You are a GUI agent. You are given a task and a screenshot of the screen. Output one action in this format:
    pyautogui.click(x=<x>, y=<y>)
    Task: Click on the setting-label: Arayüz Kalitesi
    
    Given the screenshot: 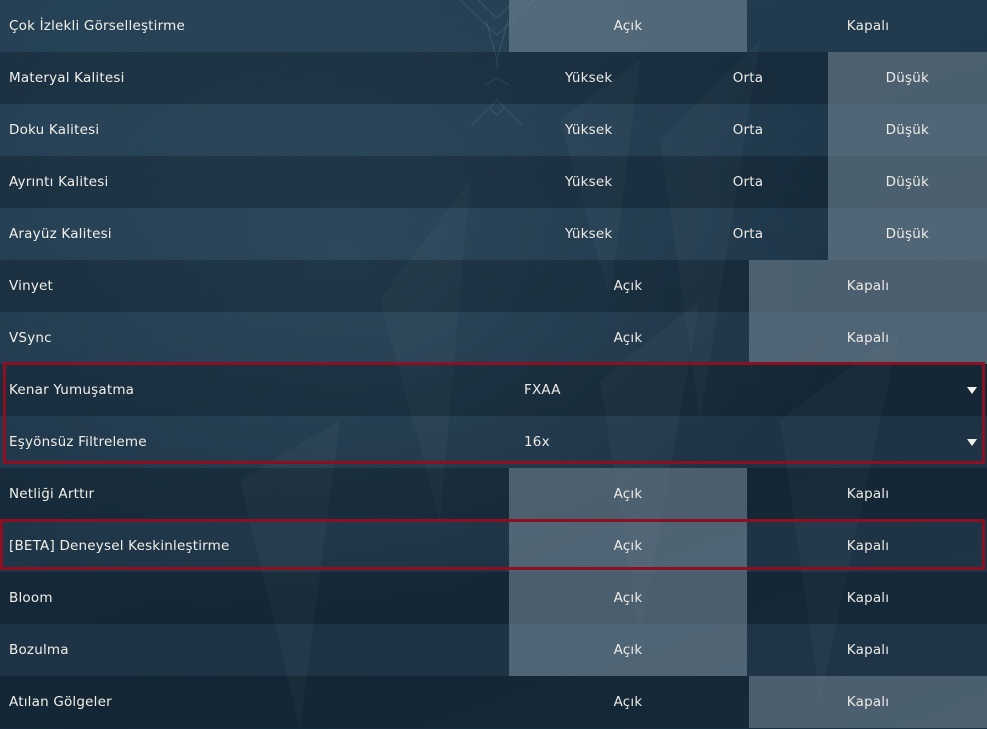 What is the action you would take?
    pyautogui.click(x=60, y=234)
    